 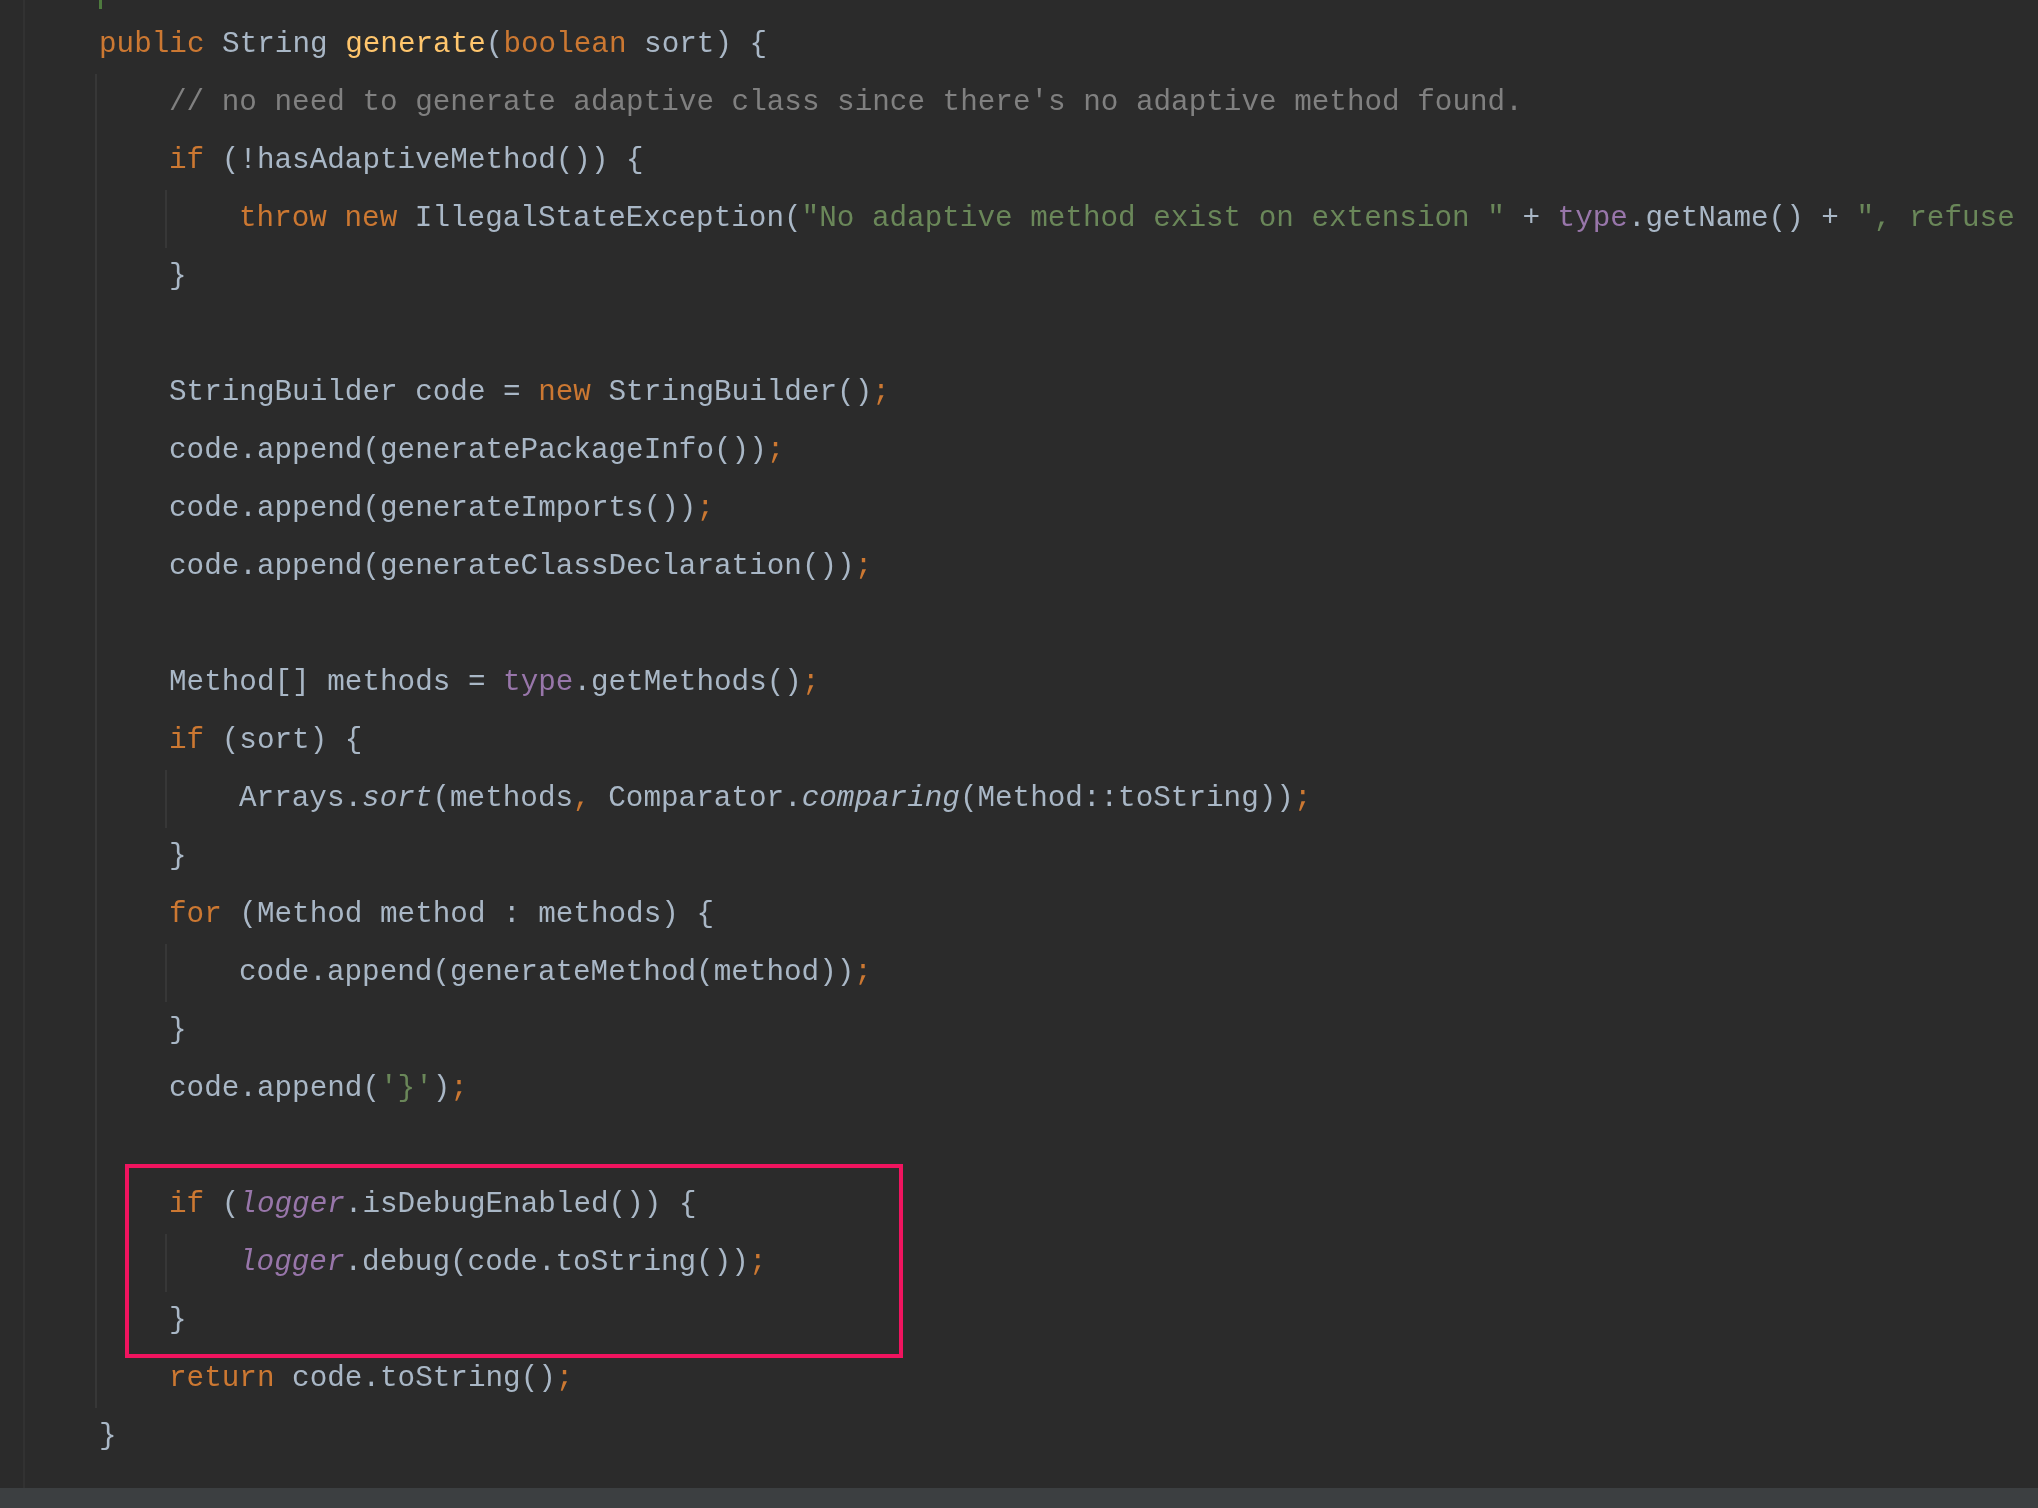 I want to click on code-line: if (sort) {, so click(x=266, y=741).